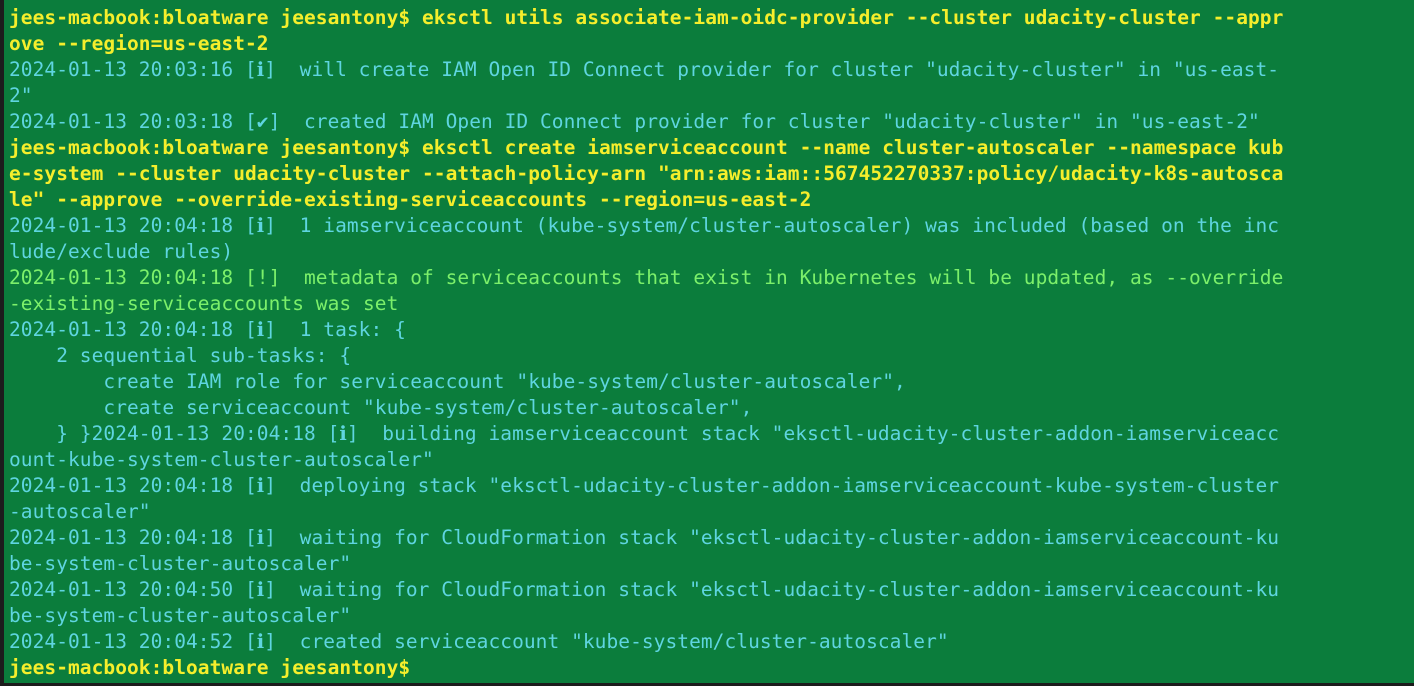 This screenshot has height=686, width=1414. What do you see at coordinates (711, 96) in the screenshot?
I see `terminal-info-line: 2"` at bounding box center [711, 96].